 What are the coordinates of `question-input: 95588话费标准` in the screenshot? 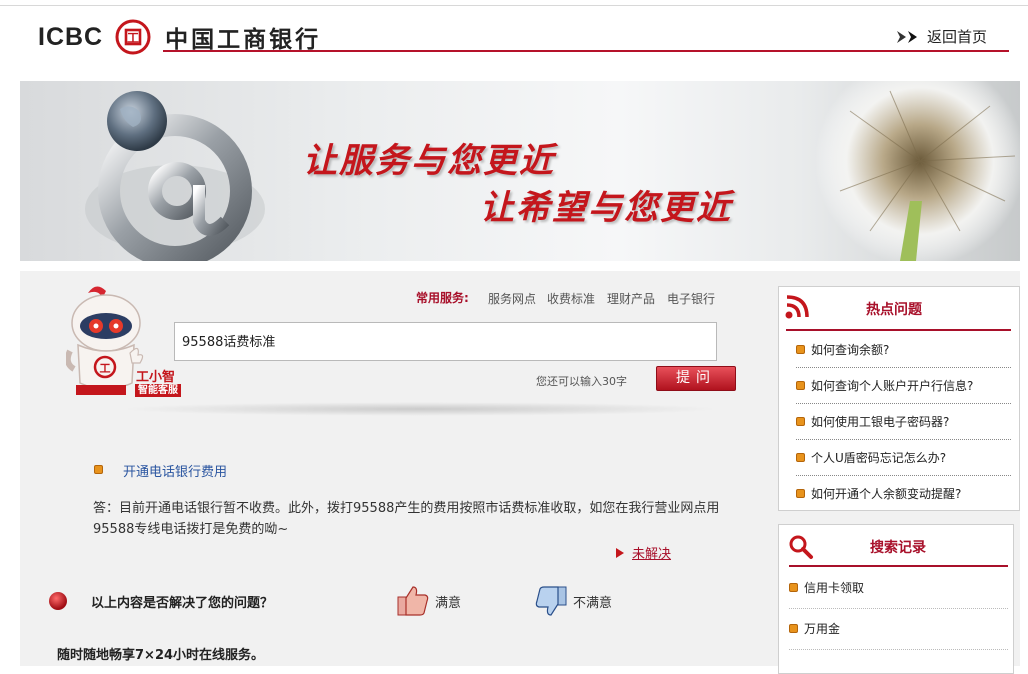 It's located at (445, 341).